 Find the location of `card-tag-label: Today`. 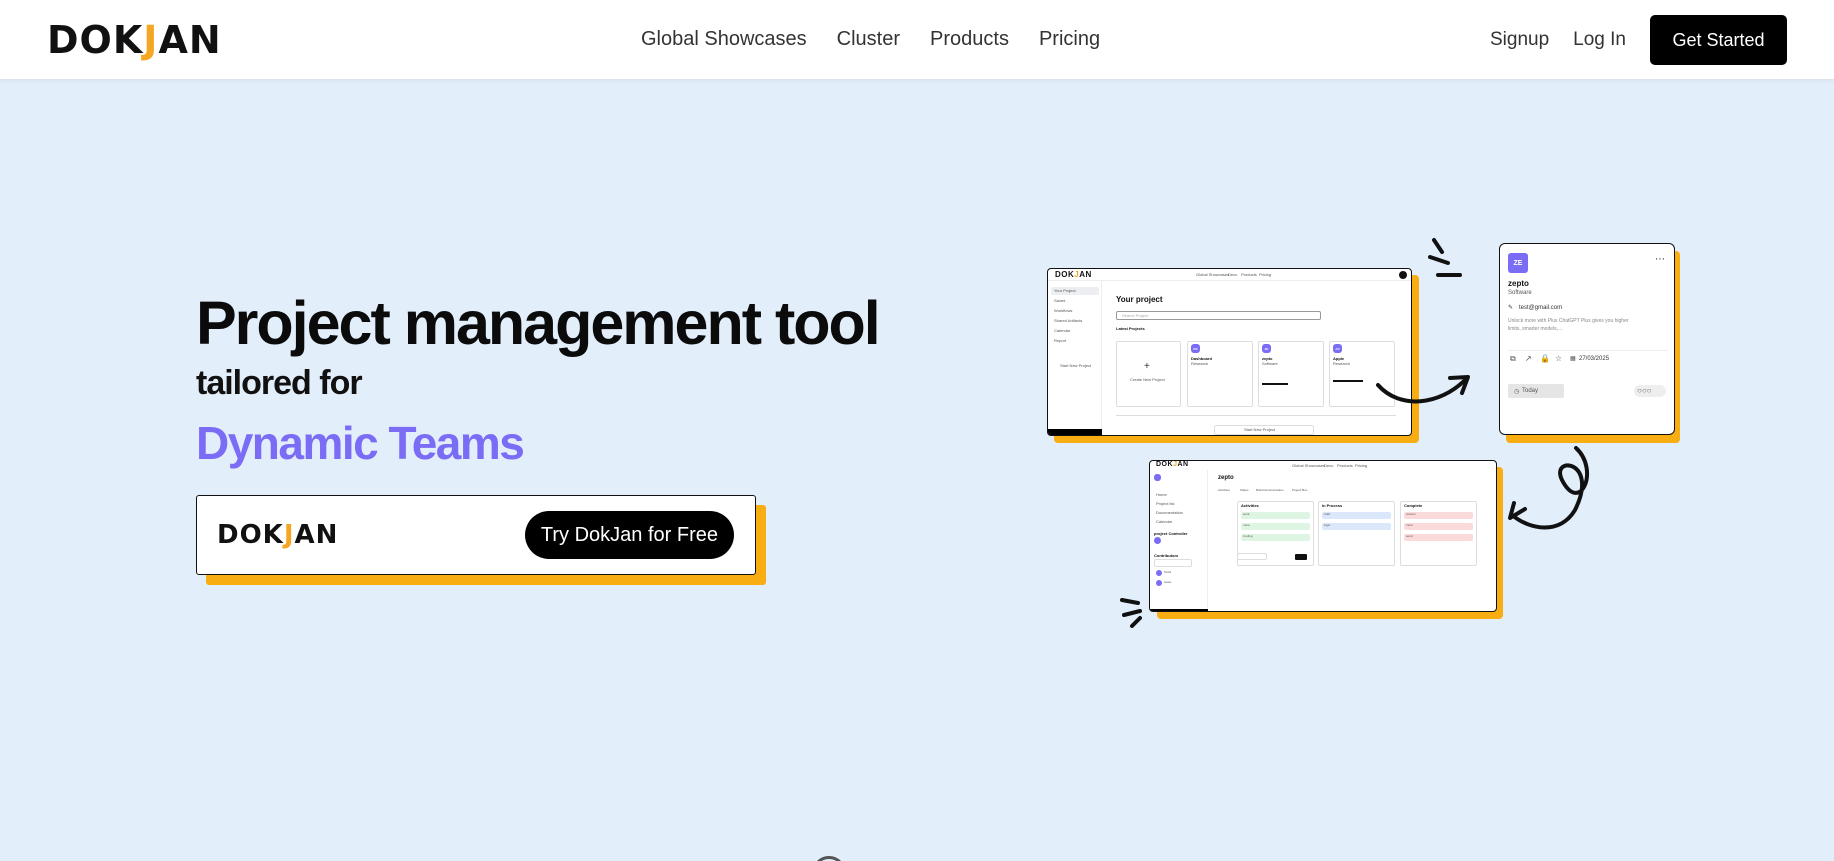

card-tag-label: Today is located at coordinates (1530, 391).